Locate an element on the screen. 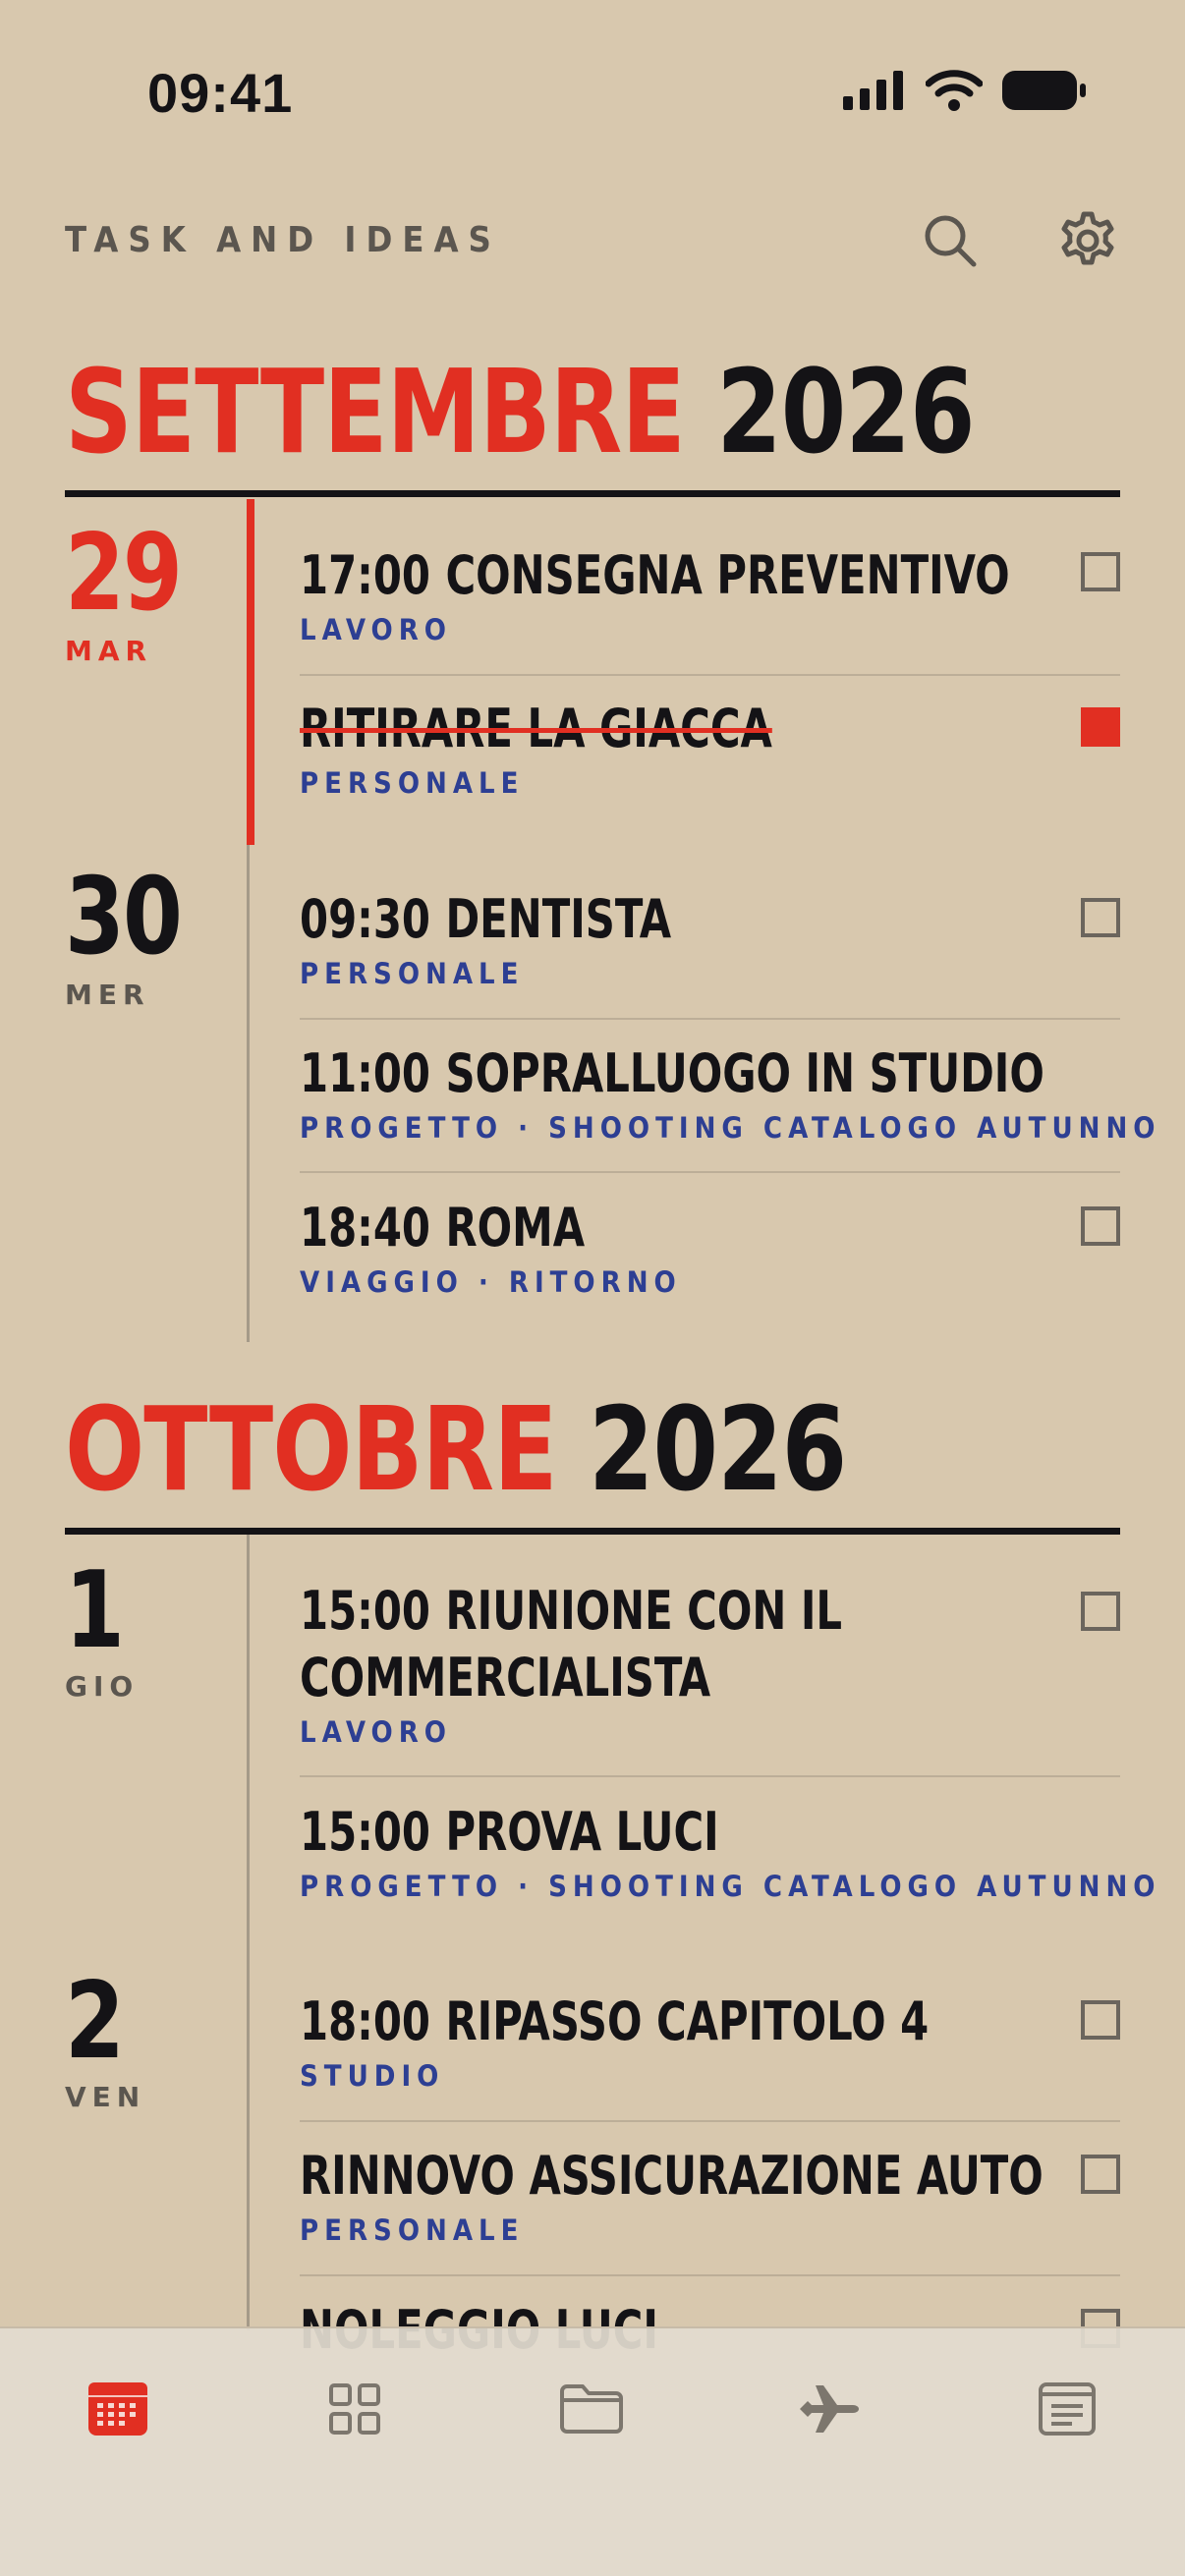 Image resolution: width=1185 pixels, height=2576 pixels. task-checkbox-checked is located at coordinates (1100, 727).